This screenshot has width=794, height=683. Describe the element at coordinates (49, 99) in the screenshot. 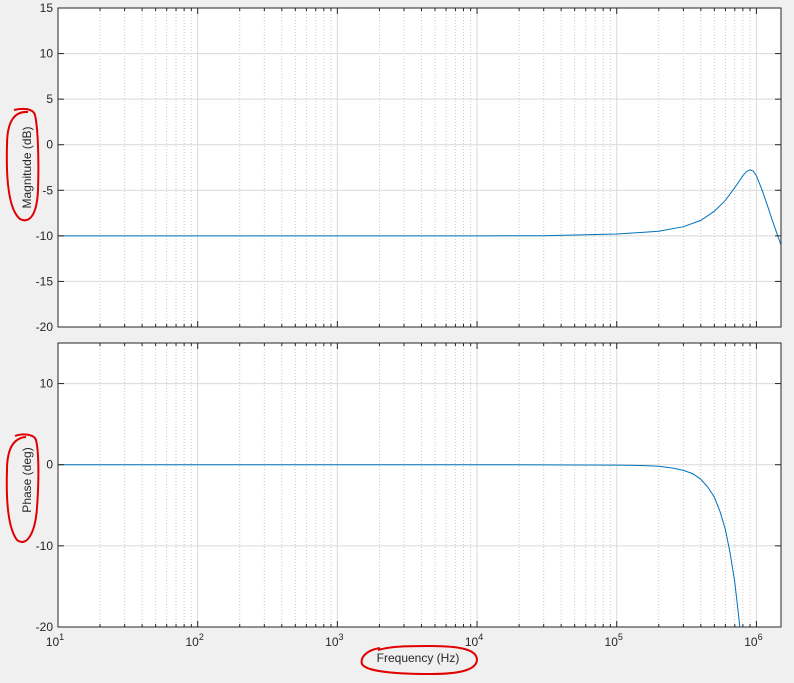

I see `y-tick-label: 5` at that location.